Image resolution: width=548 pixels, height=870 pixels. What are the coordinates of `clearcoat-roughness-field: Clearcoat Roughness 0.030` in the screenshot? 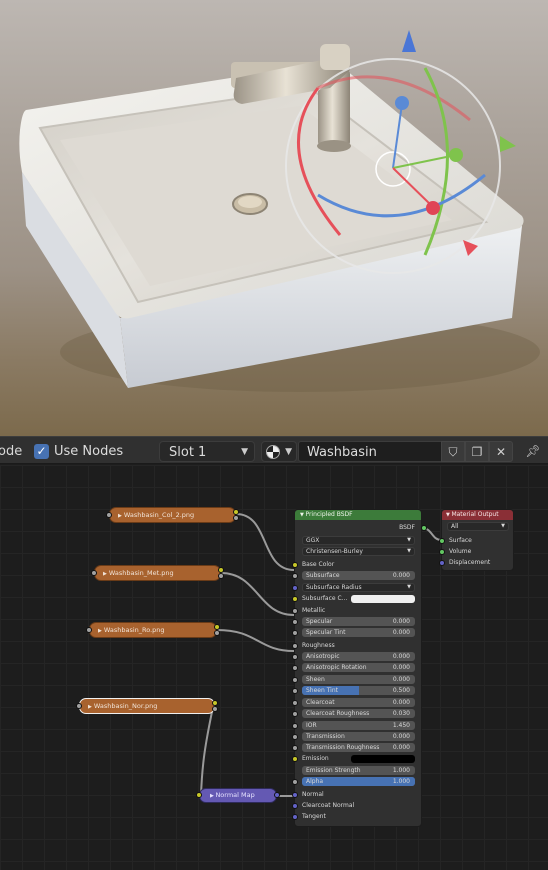 It's located at (357, 714).